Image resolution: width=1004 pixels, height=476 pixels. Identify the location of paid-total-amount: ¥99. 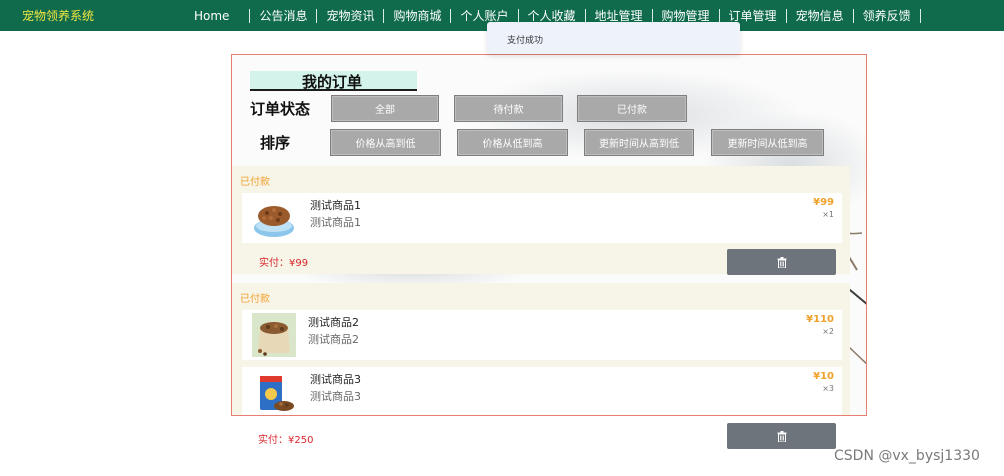
(299, 263).